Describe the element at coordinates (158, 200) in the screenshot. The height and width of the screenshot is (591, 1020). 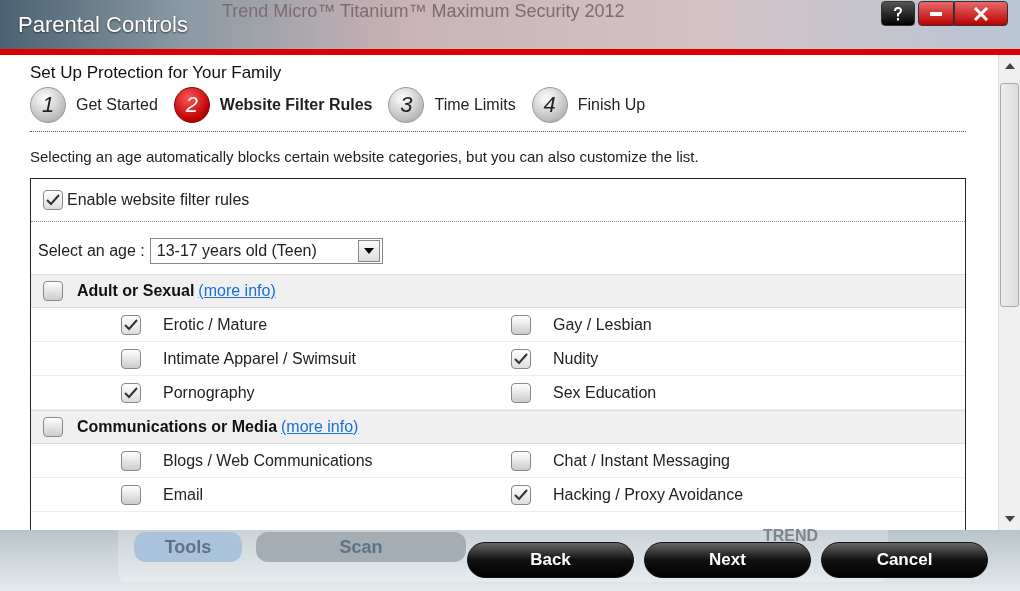
I see `checkbox-label: Enable website filter rules` at that location.